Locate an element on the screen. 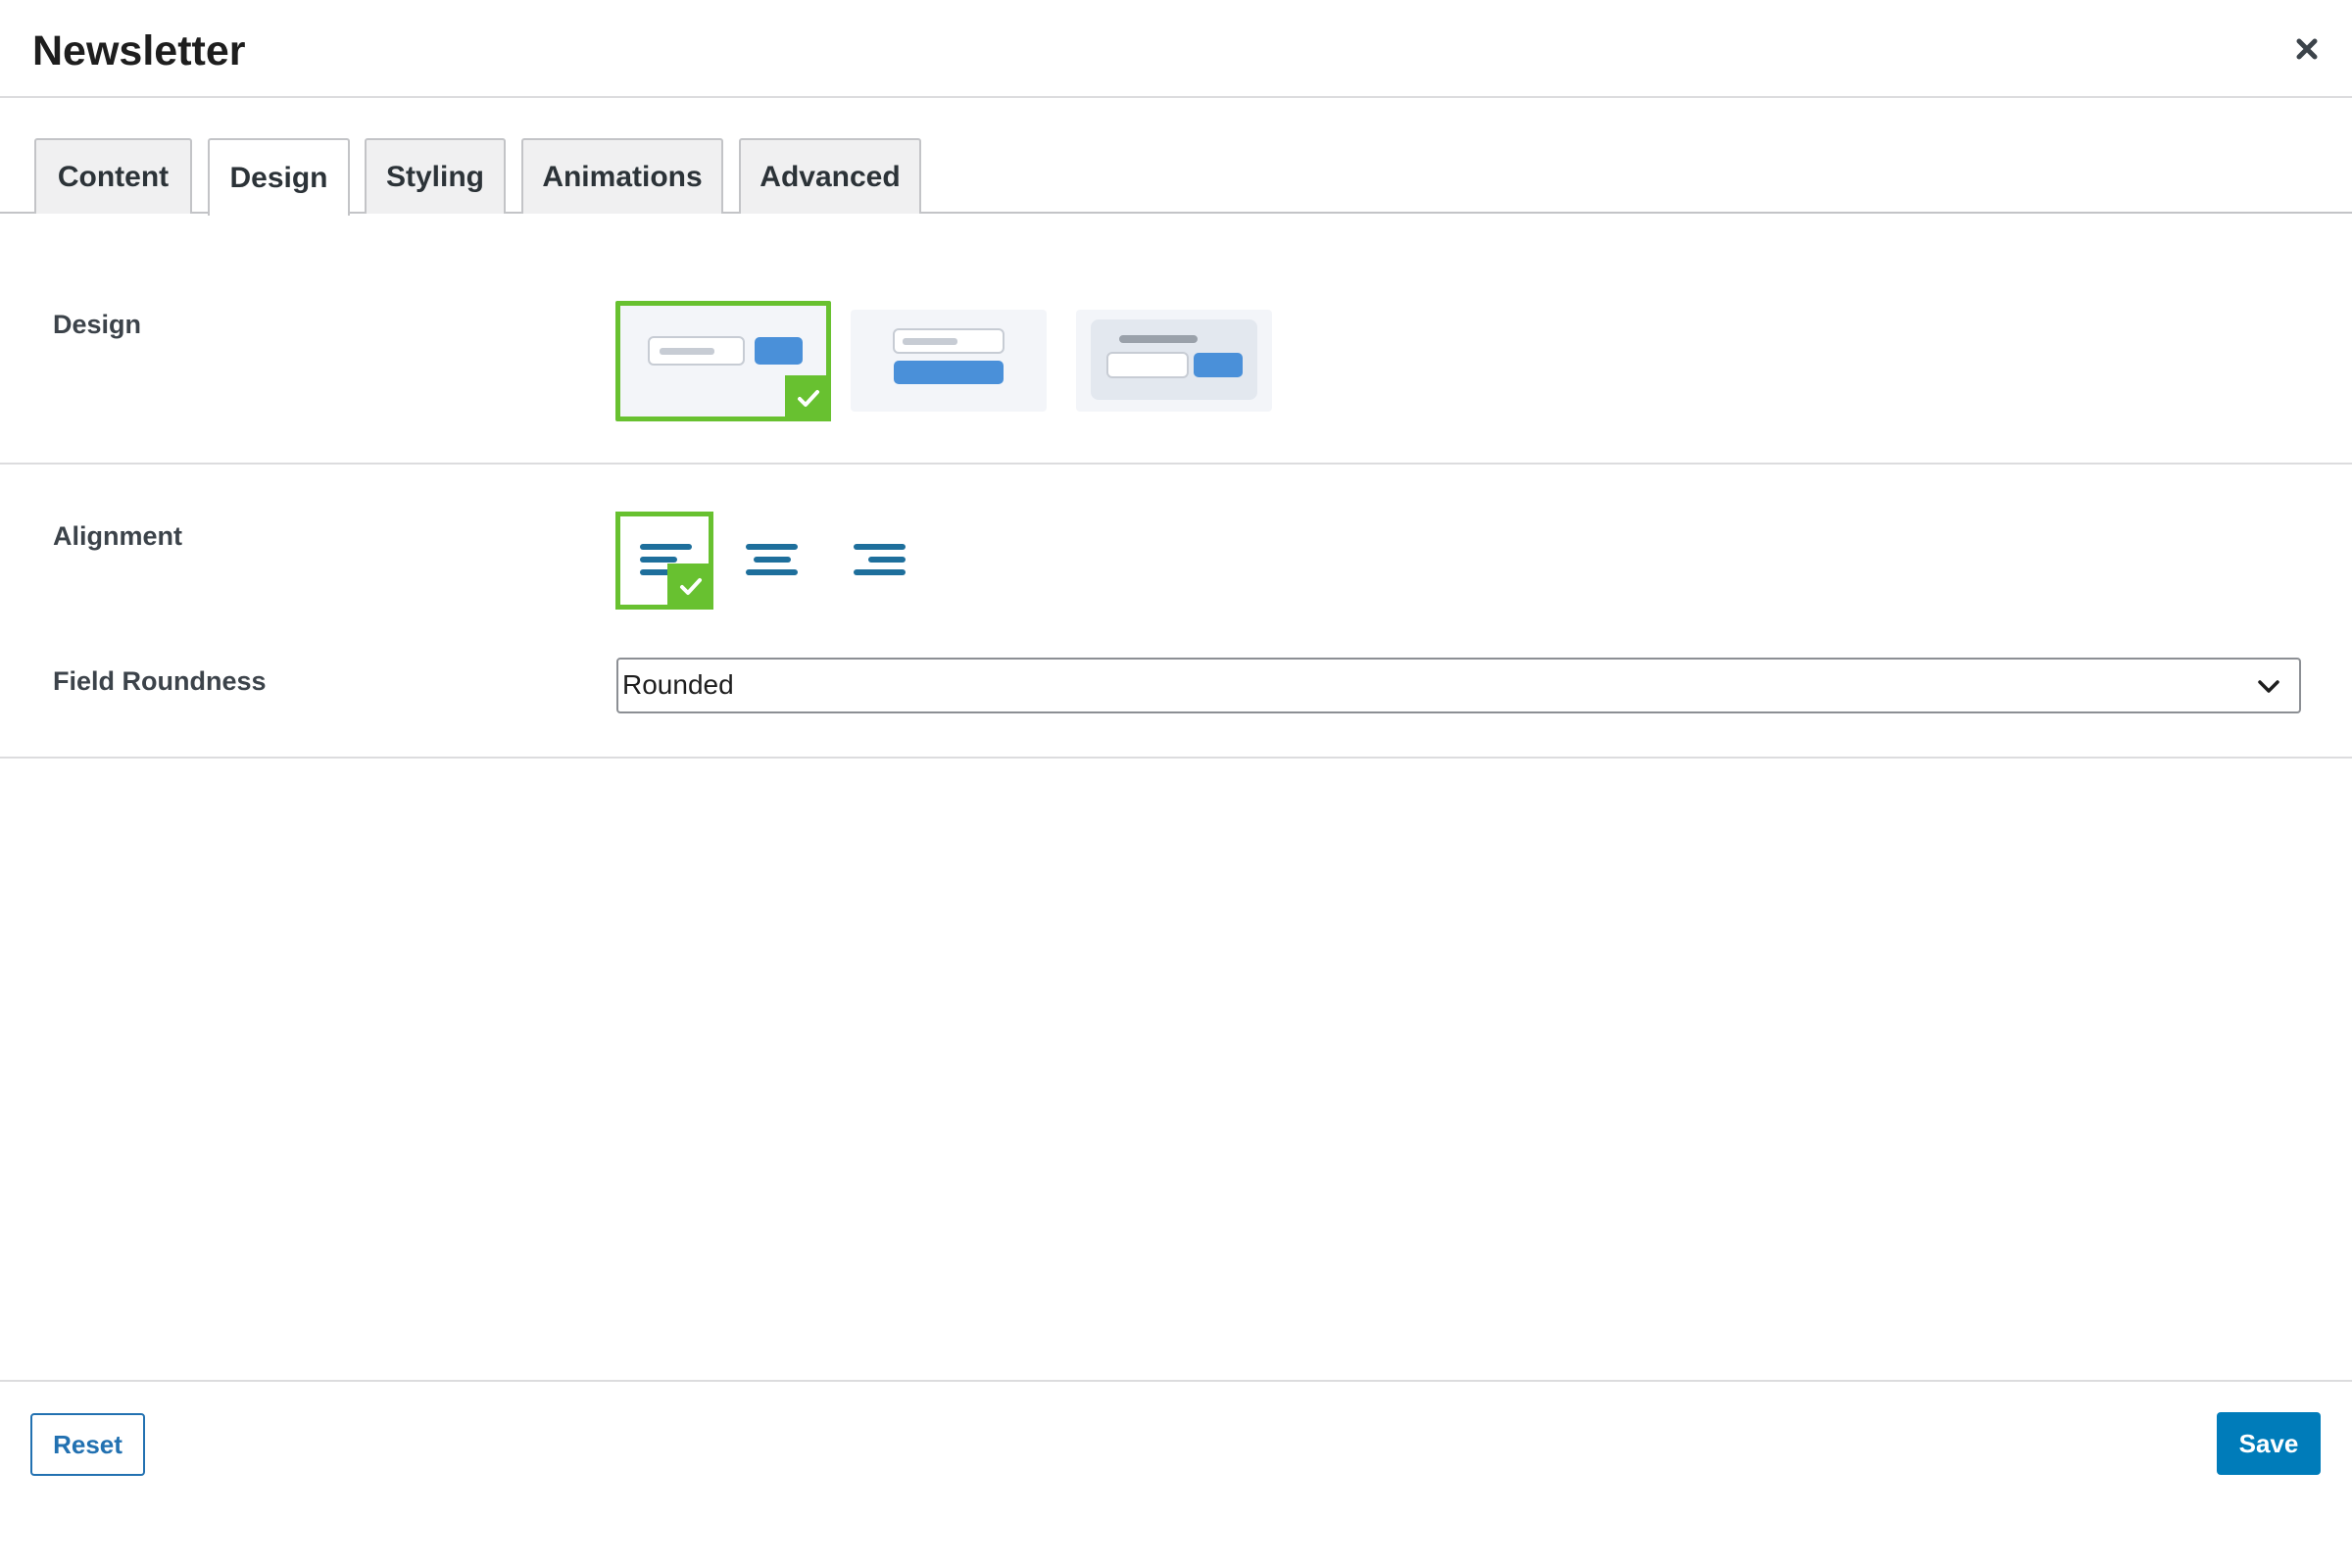 The image size is (2352, 1568). design-option-inline is located at coordinates (723, 361).